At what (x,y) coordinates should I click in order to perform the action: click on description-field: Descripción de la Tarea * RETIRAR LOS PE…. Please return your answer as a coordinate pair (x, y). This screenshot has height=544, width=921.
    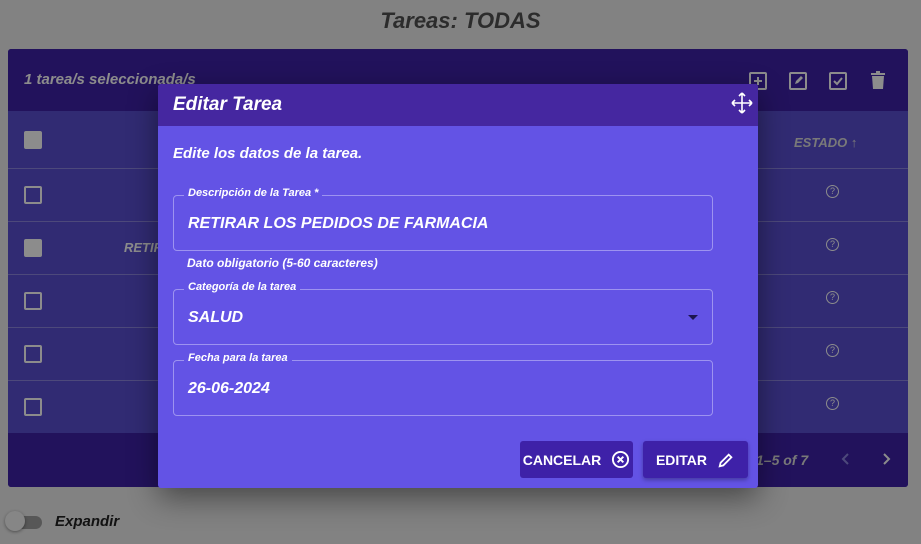
    Looking at the image, I should click on (443, 219).